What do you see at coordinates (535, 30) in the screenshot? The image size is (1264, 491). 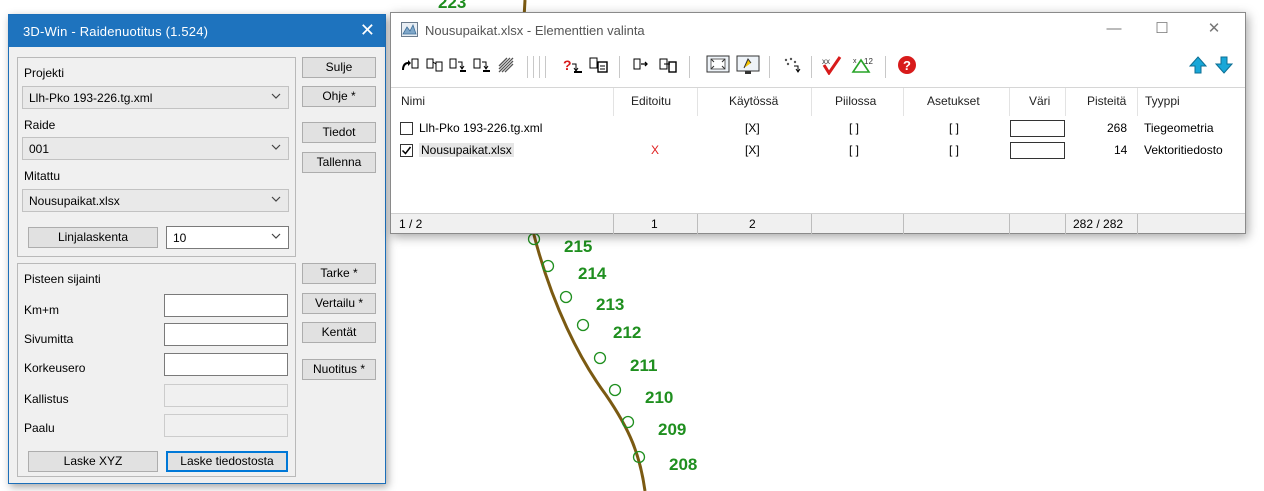 I see `window-title: Nousupaikat.xlsx - Elementtien valinta` at bounding box center [535, 30].